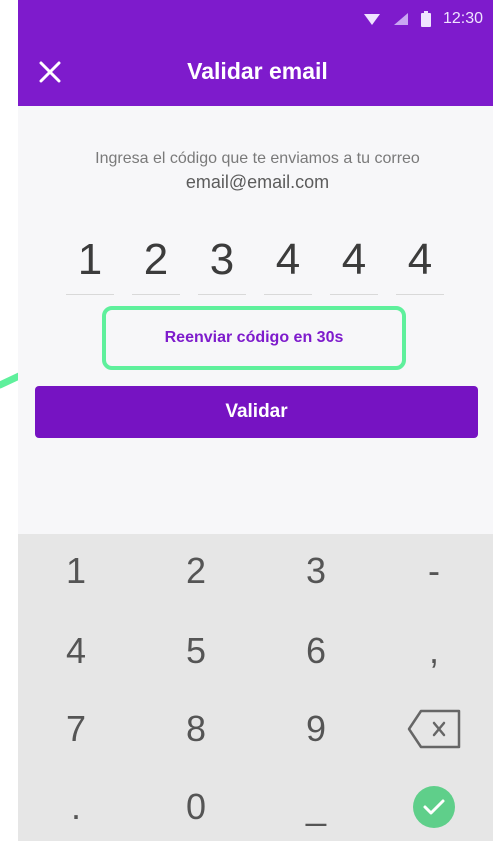 The width and height of the screenshot is (493, 841). What do you see at coordinates (76, 571) in the screenshot?
I see `key-1: 1` at bounding box center [76, 571].